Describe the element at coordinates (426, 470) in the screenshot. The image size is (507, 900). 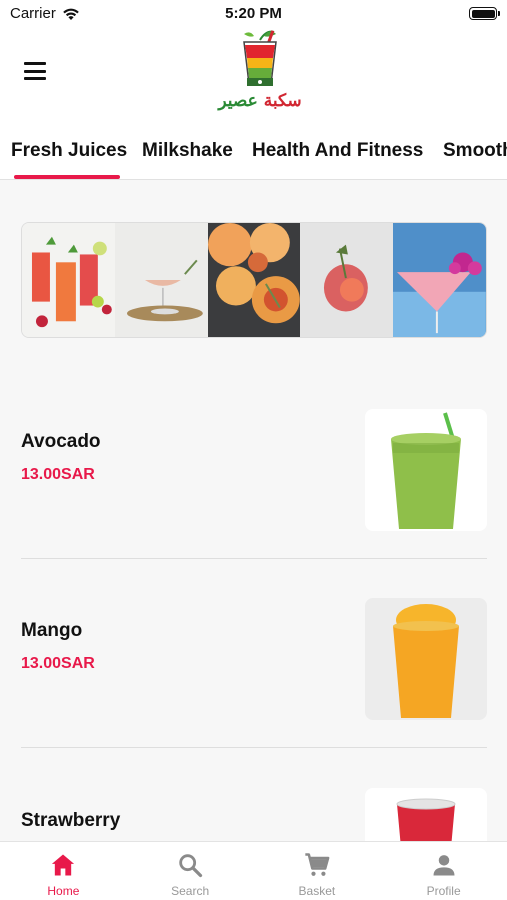
I see `product-image-avocado` at that location.